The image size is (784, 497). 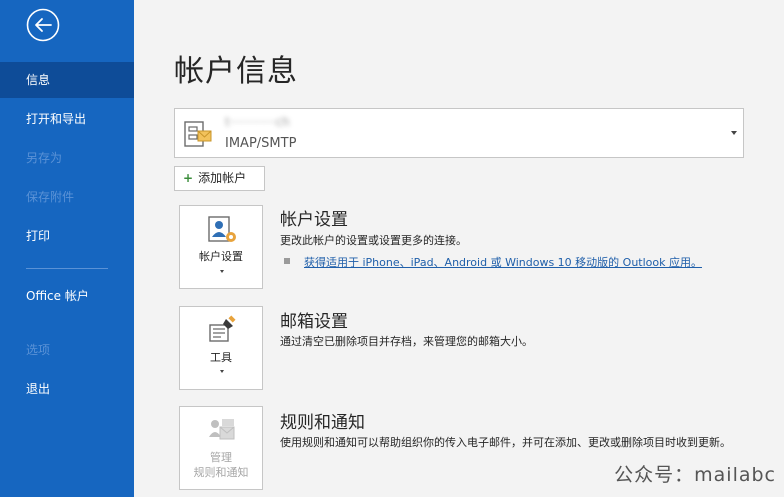 What do you see at coordinates (67, 236) in the screenshot?
I see `nav-print: 打印` at bounding box center [67, 236].